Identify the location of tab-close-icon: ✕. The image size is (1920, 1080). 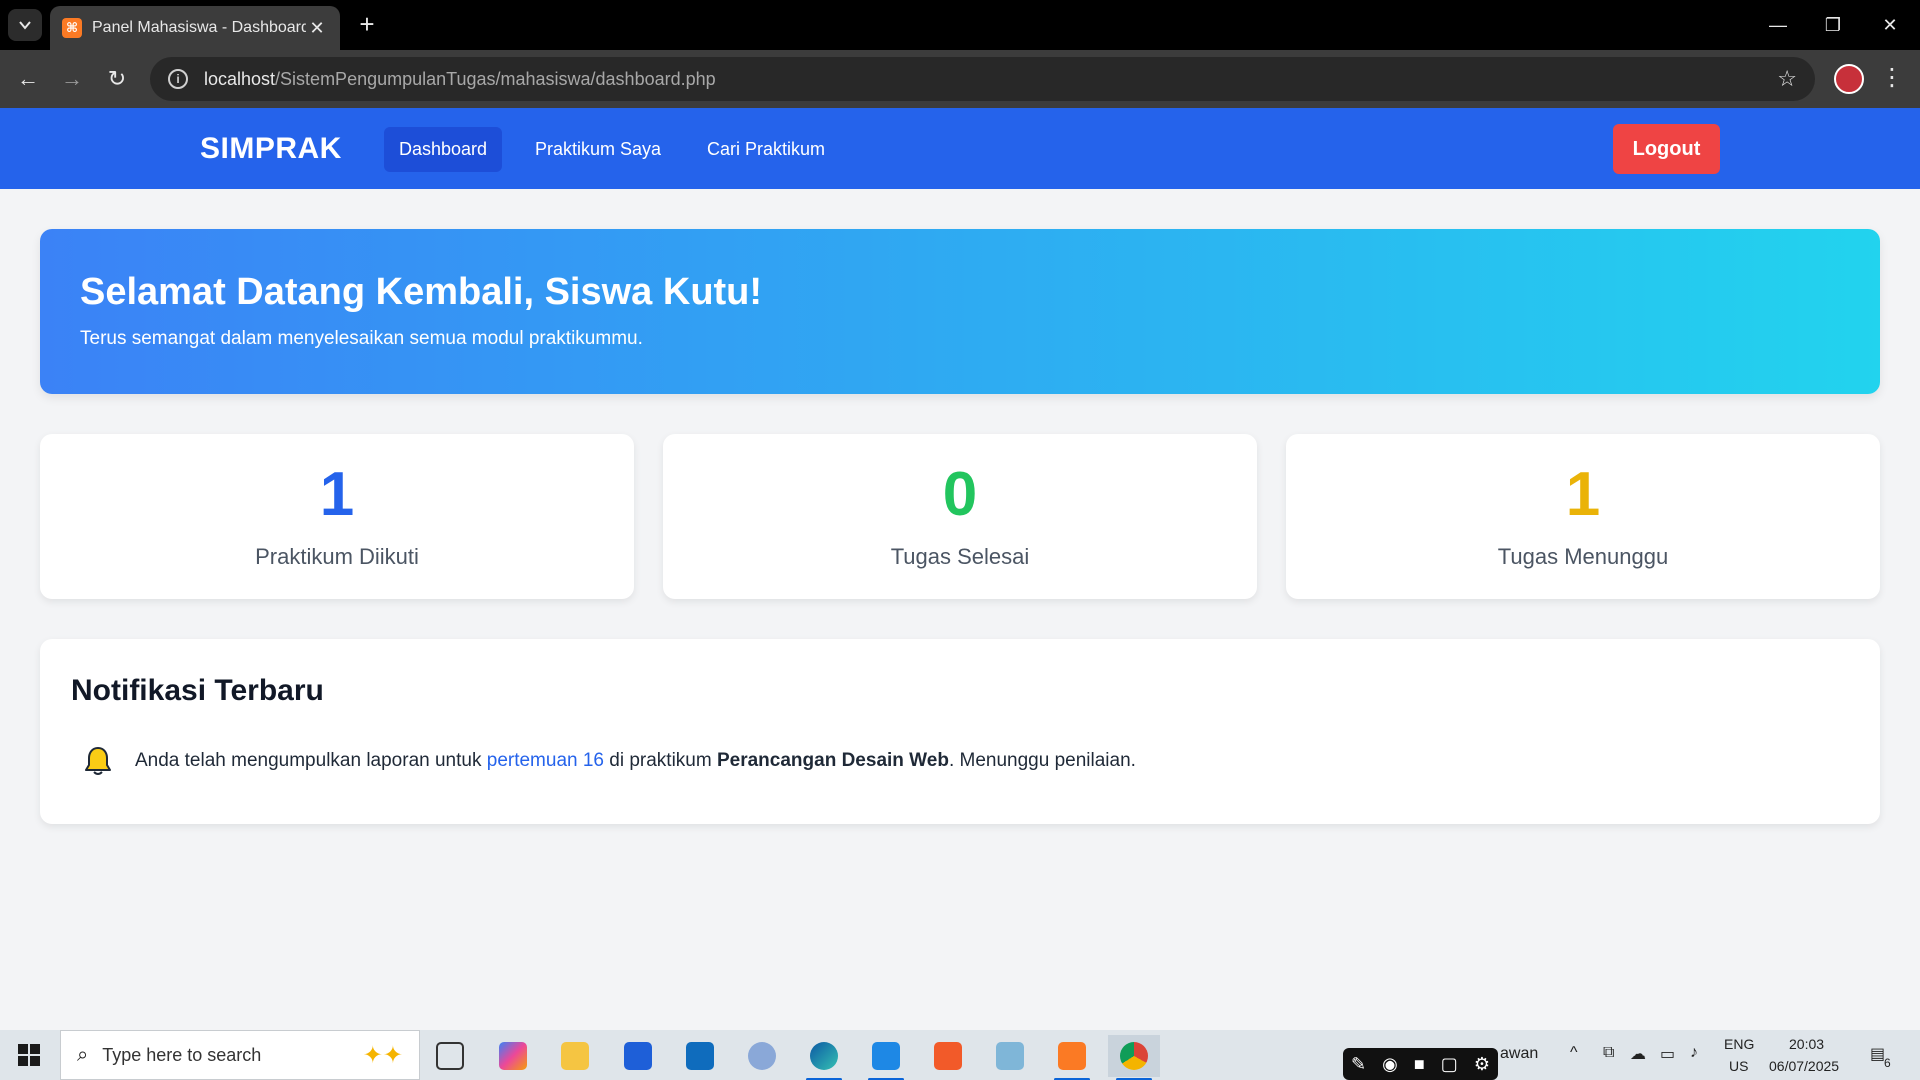
(317, 28).